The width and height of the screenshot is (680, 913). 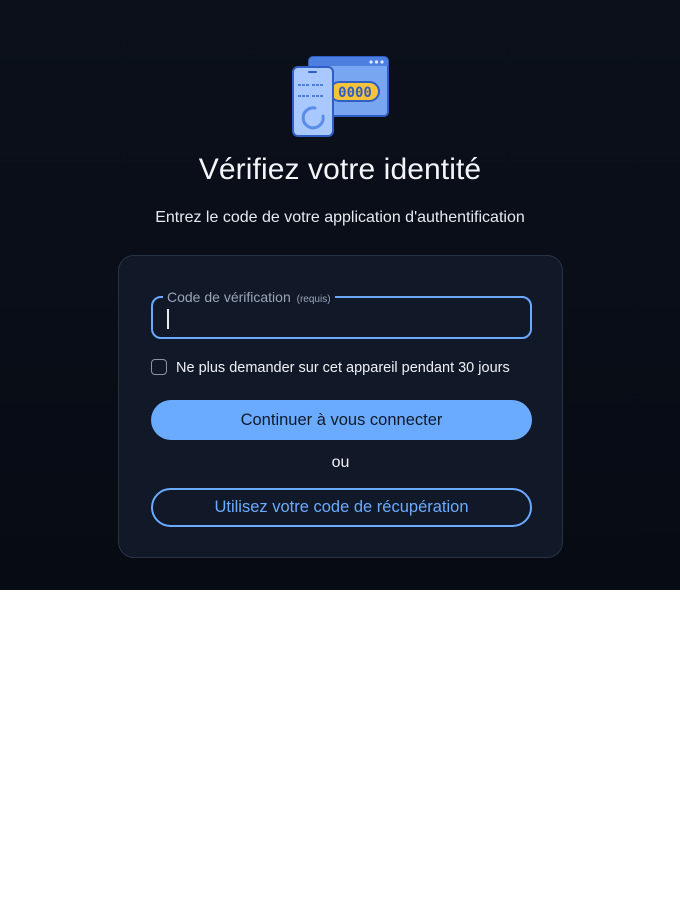 I want to click on verification-code-label: Code de vérification (requis), so click(x=249, y=298).